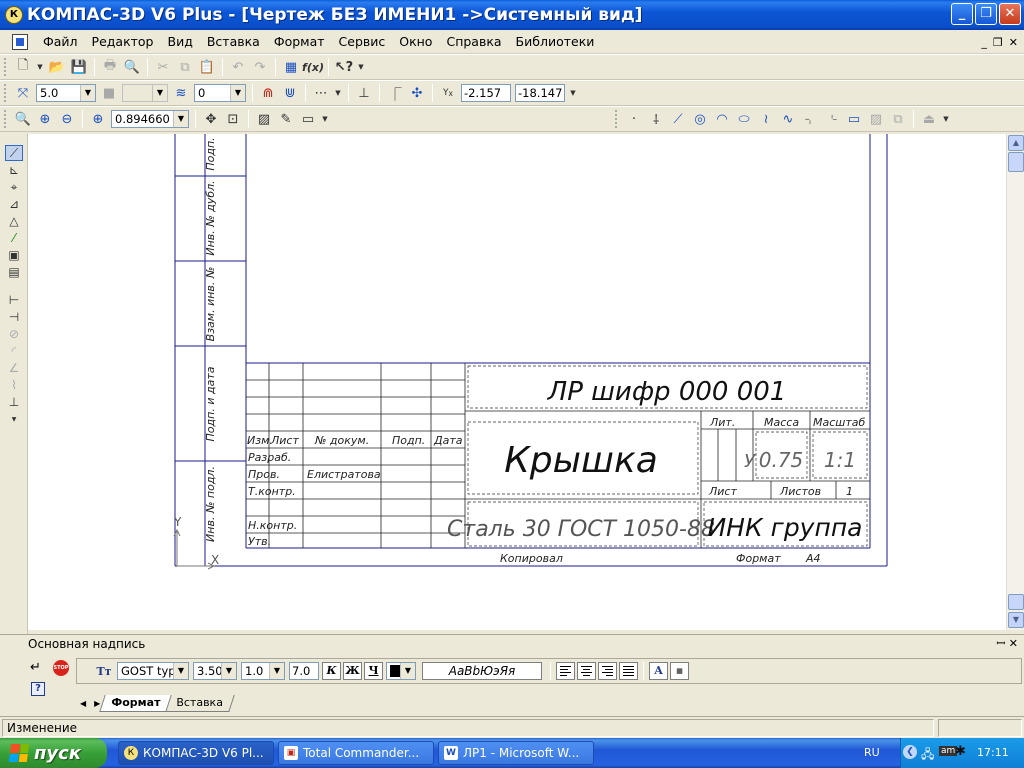 This screenshot has width=1024, height=768. Describe the element at coordinates (286, 119) in the screenshot. I see `properties-brush-icon: ✎` at that location.